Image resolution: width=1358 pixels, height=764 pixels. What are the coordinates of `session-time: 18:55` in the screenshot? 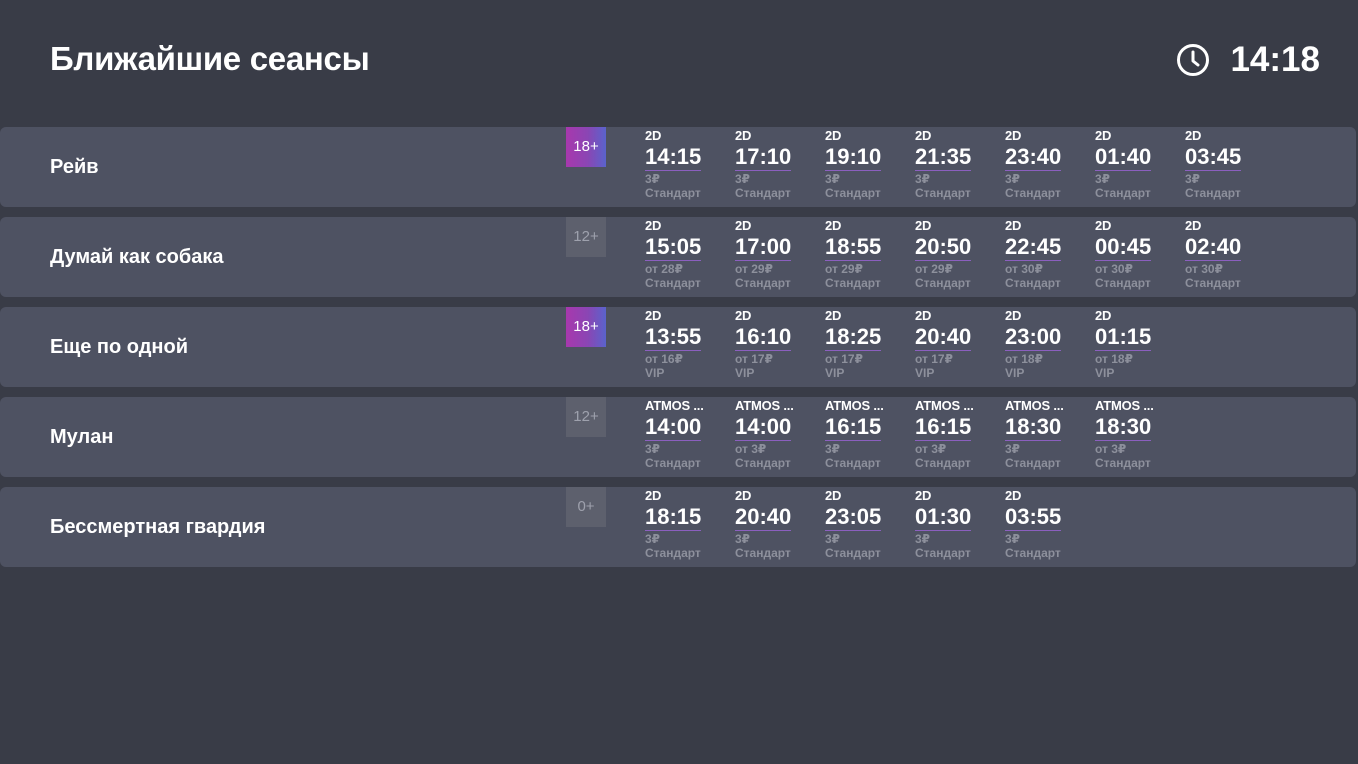 It's located at (853, 247).